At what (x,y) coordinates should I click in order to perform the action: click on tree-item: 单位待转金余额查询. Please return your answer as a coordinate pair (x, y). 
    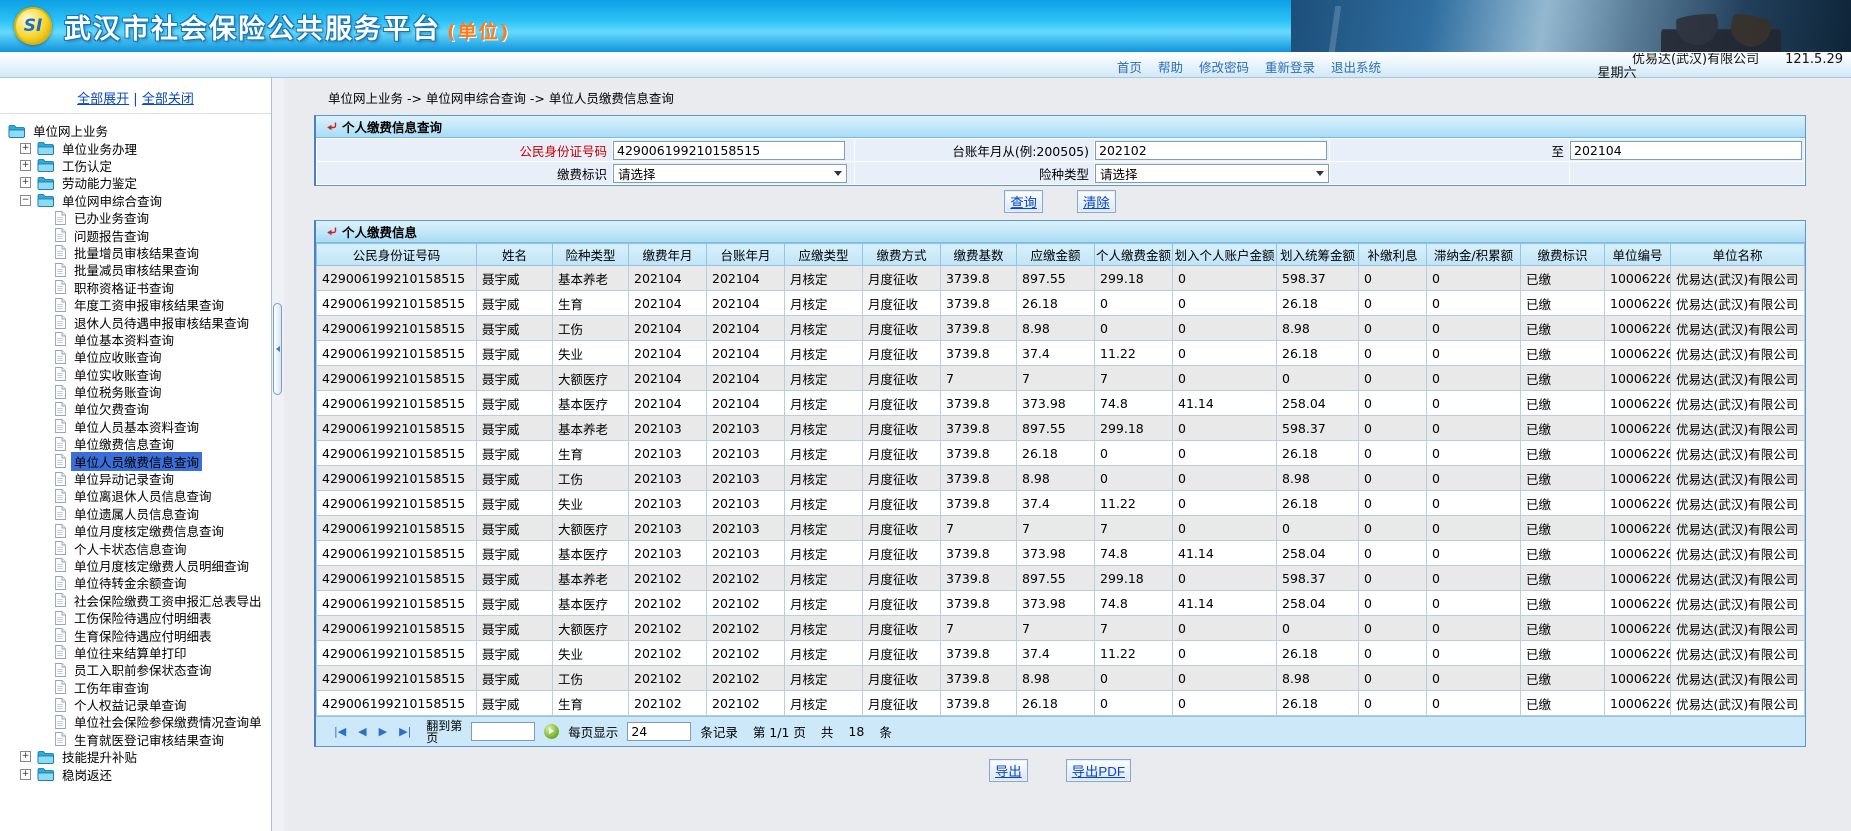
    Looking at the image, I should click on (135, 582).